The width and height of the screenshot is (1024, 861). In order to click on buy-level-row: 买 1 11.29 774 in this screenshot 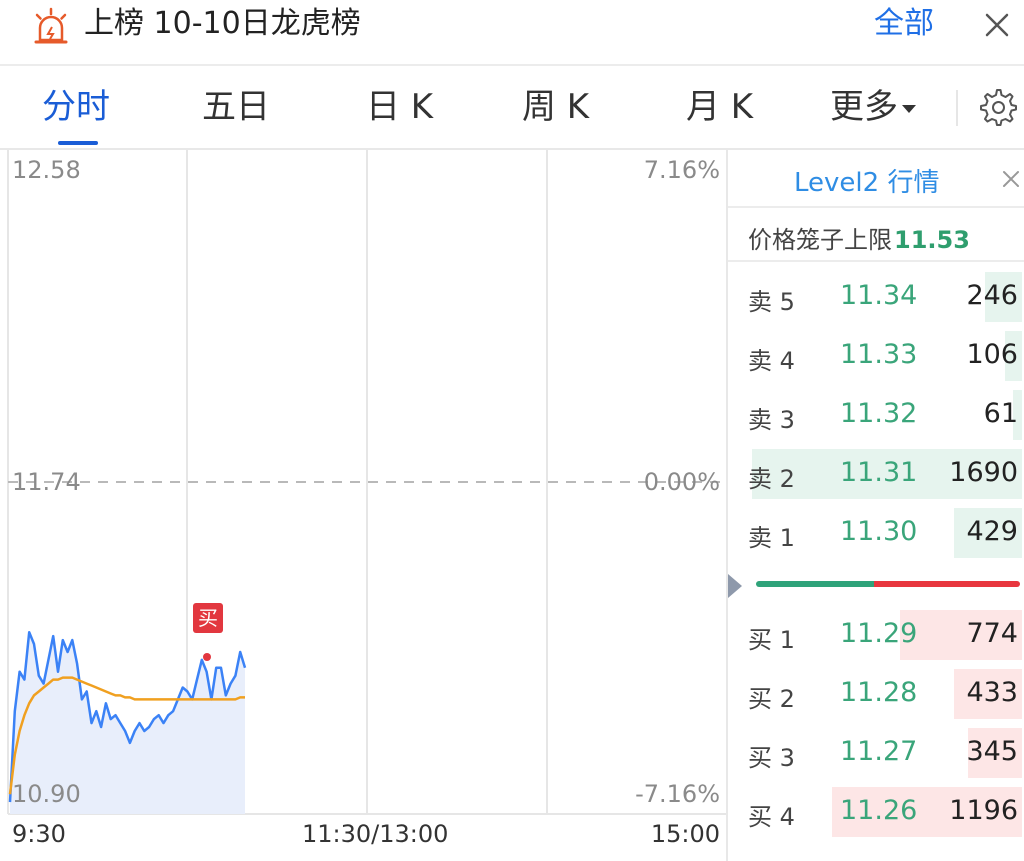, I will do `click(876, 635)`.